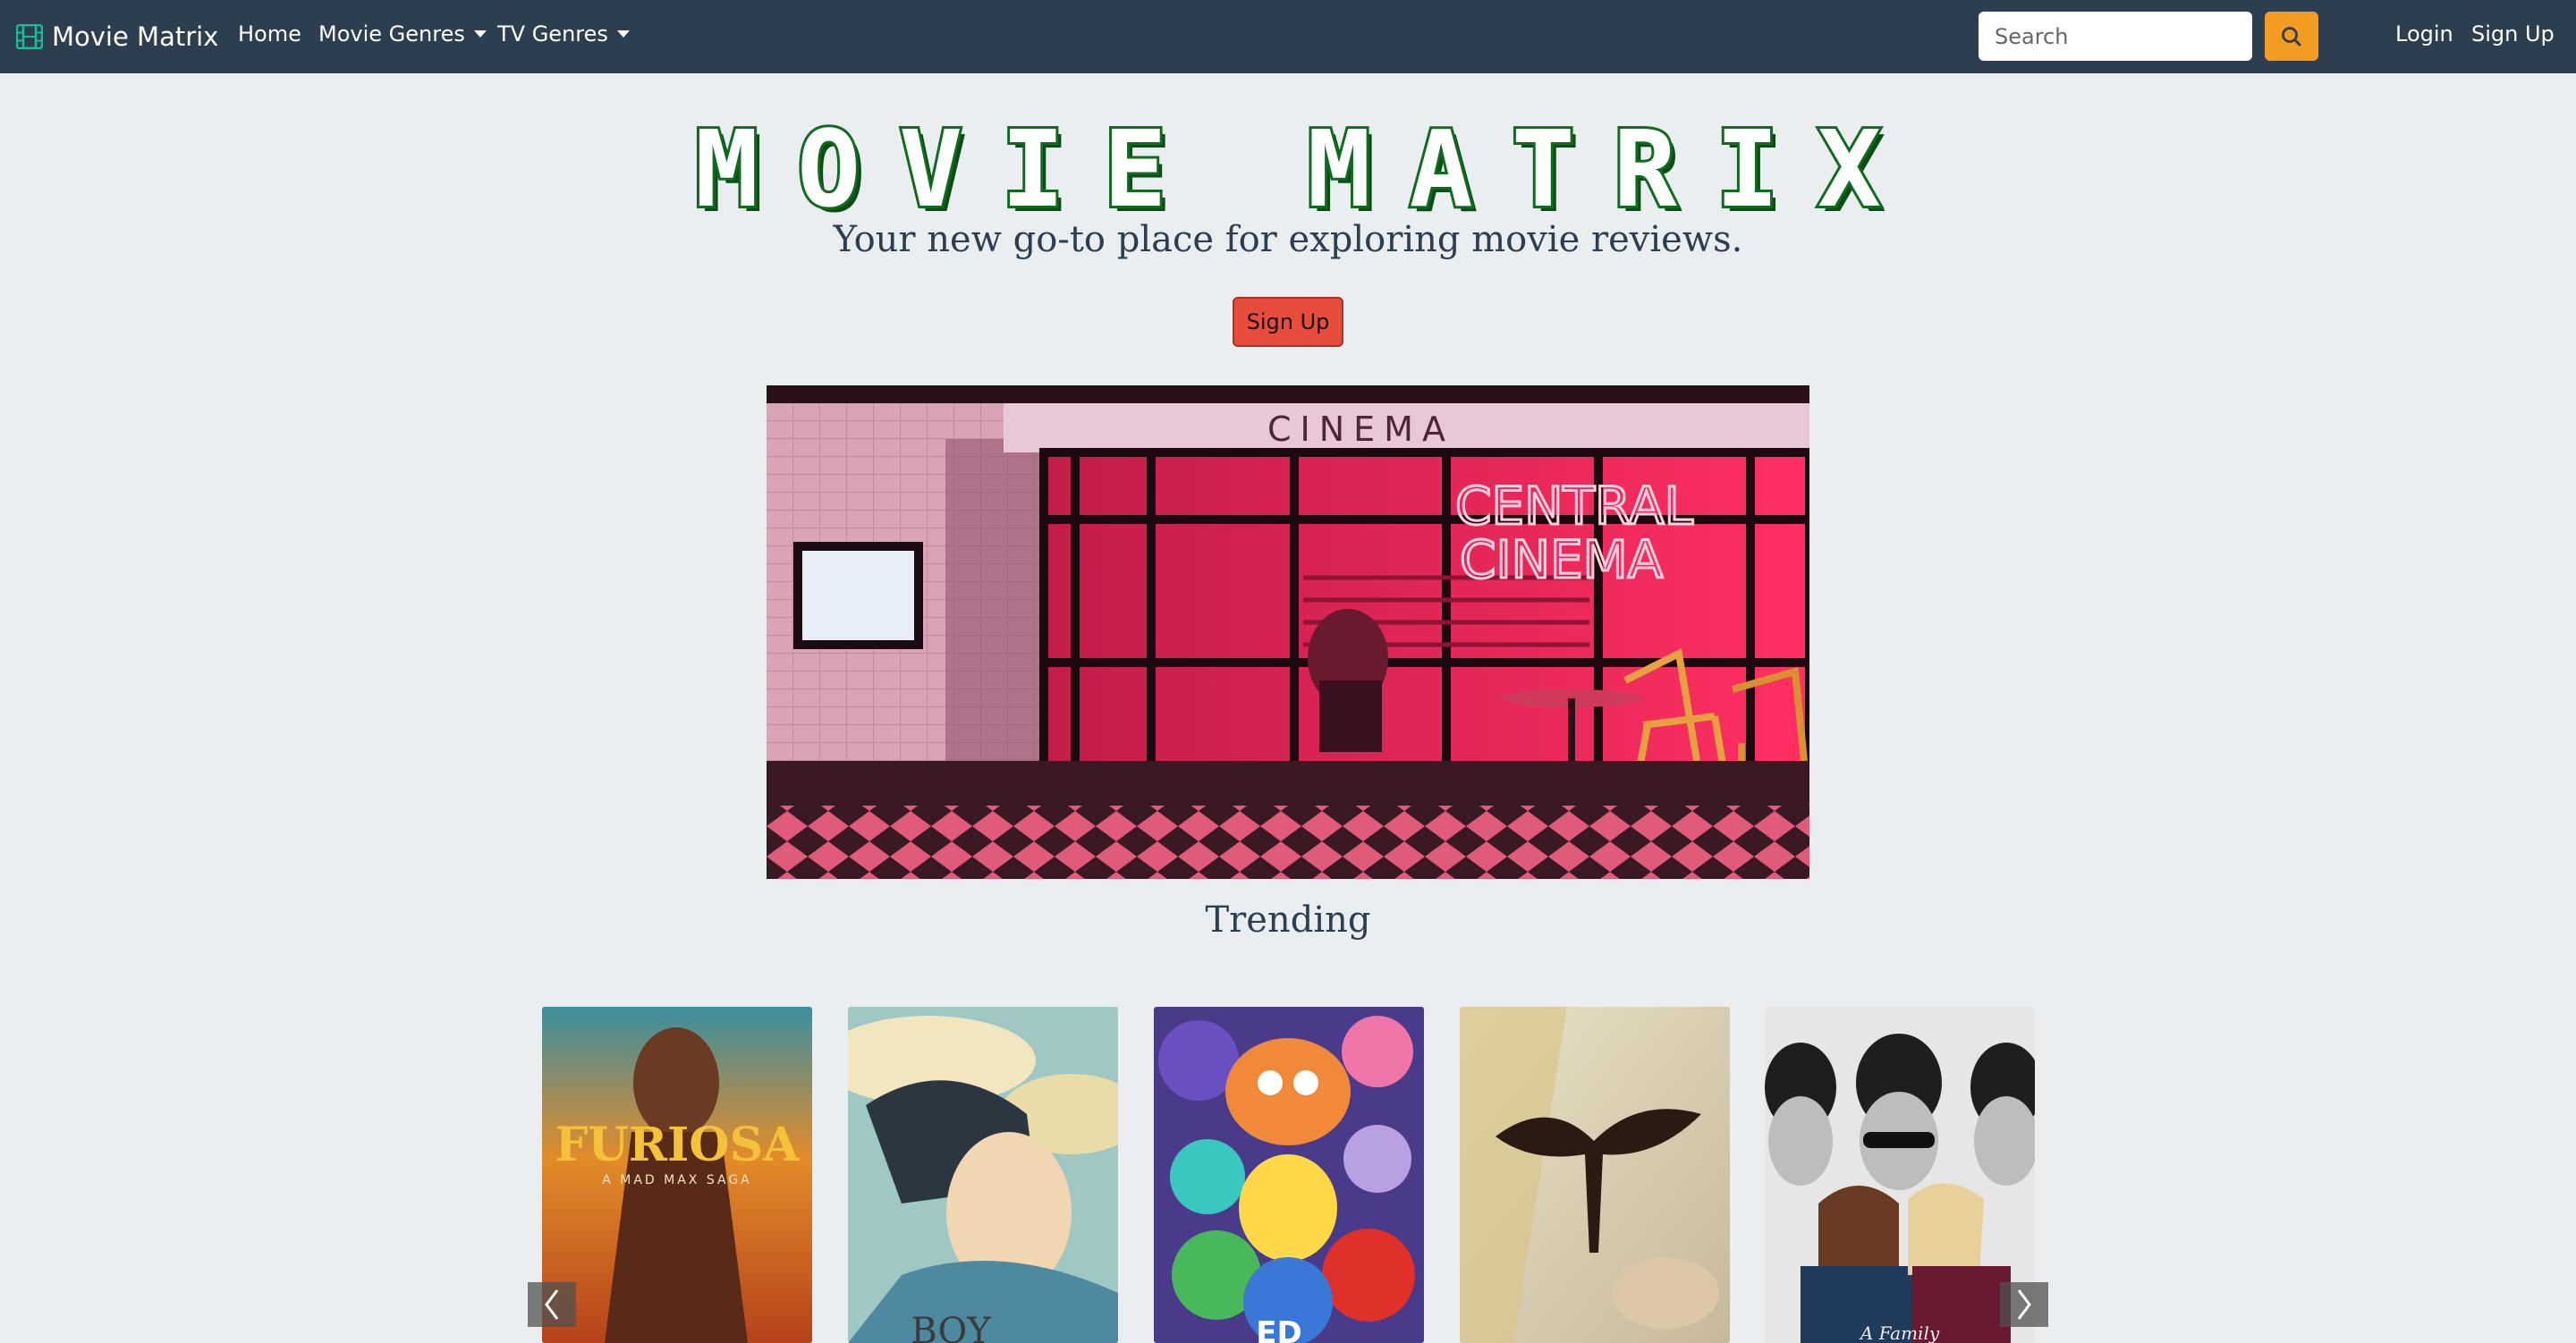 The image size is (2576, 1343). I want to click on hero-title-text: MOVIE MATRIX, so click(1288, 169).